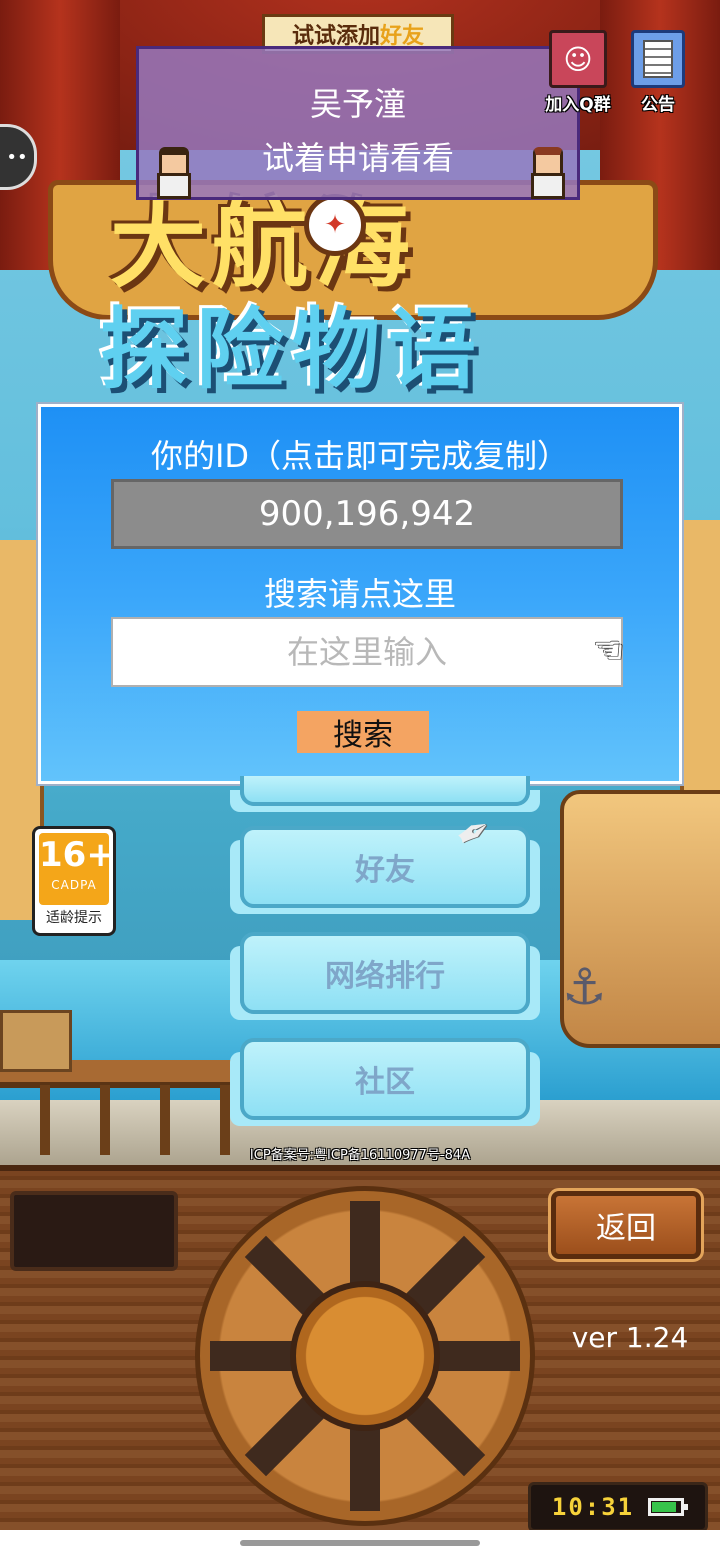  I want to click on search-label: 搜索请点这里, so click(359, 594).